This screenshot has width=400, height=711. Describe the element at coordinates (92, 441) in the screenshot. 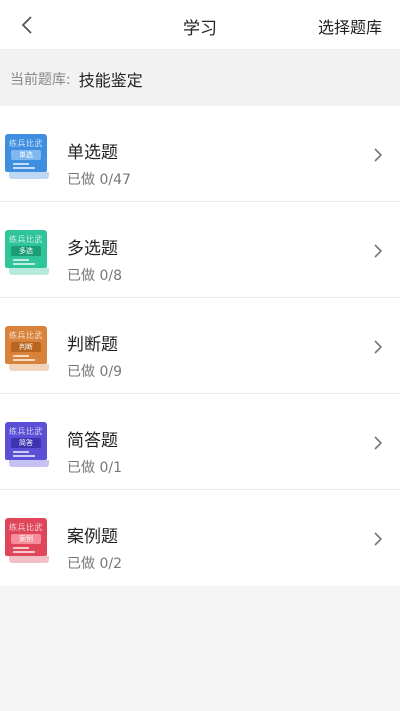

I see `question-type-name: 简答题` at that location.